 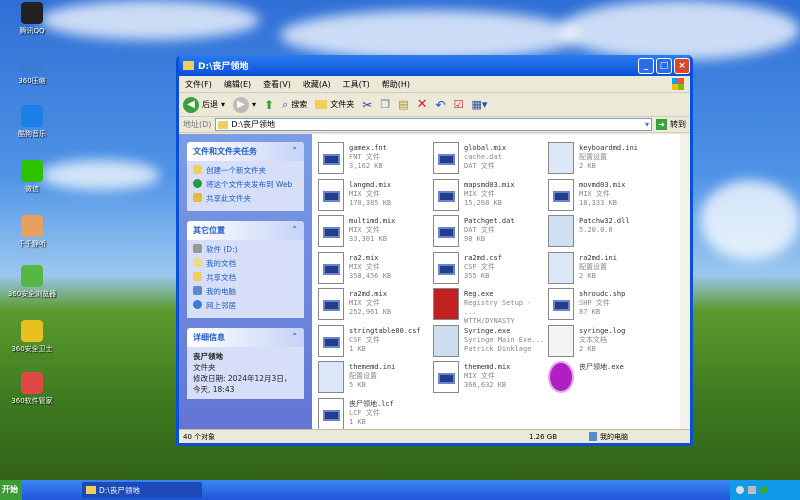 What do you see at coordinates (604, 305) in the screenshot?
I see `file-item: shroudc.shp SHP 文件 87 KB` at bounding box center [604, 305].